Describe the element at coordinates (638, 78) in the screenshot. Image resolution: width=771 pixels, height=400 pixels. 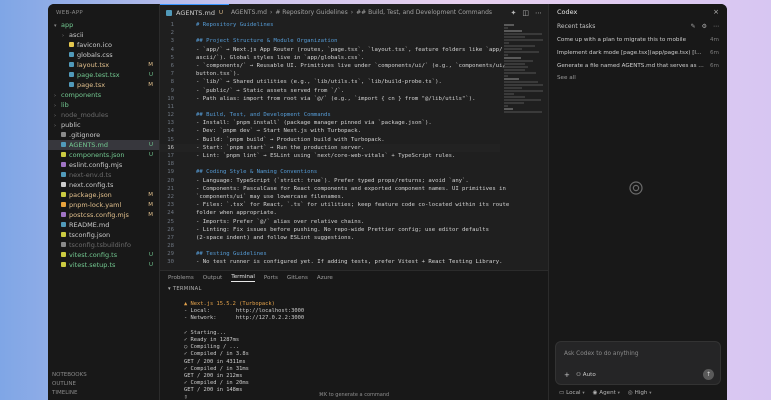
I see `see-all-link: See all` at that location.